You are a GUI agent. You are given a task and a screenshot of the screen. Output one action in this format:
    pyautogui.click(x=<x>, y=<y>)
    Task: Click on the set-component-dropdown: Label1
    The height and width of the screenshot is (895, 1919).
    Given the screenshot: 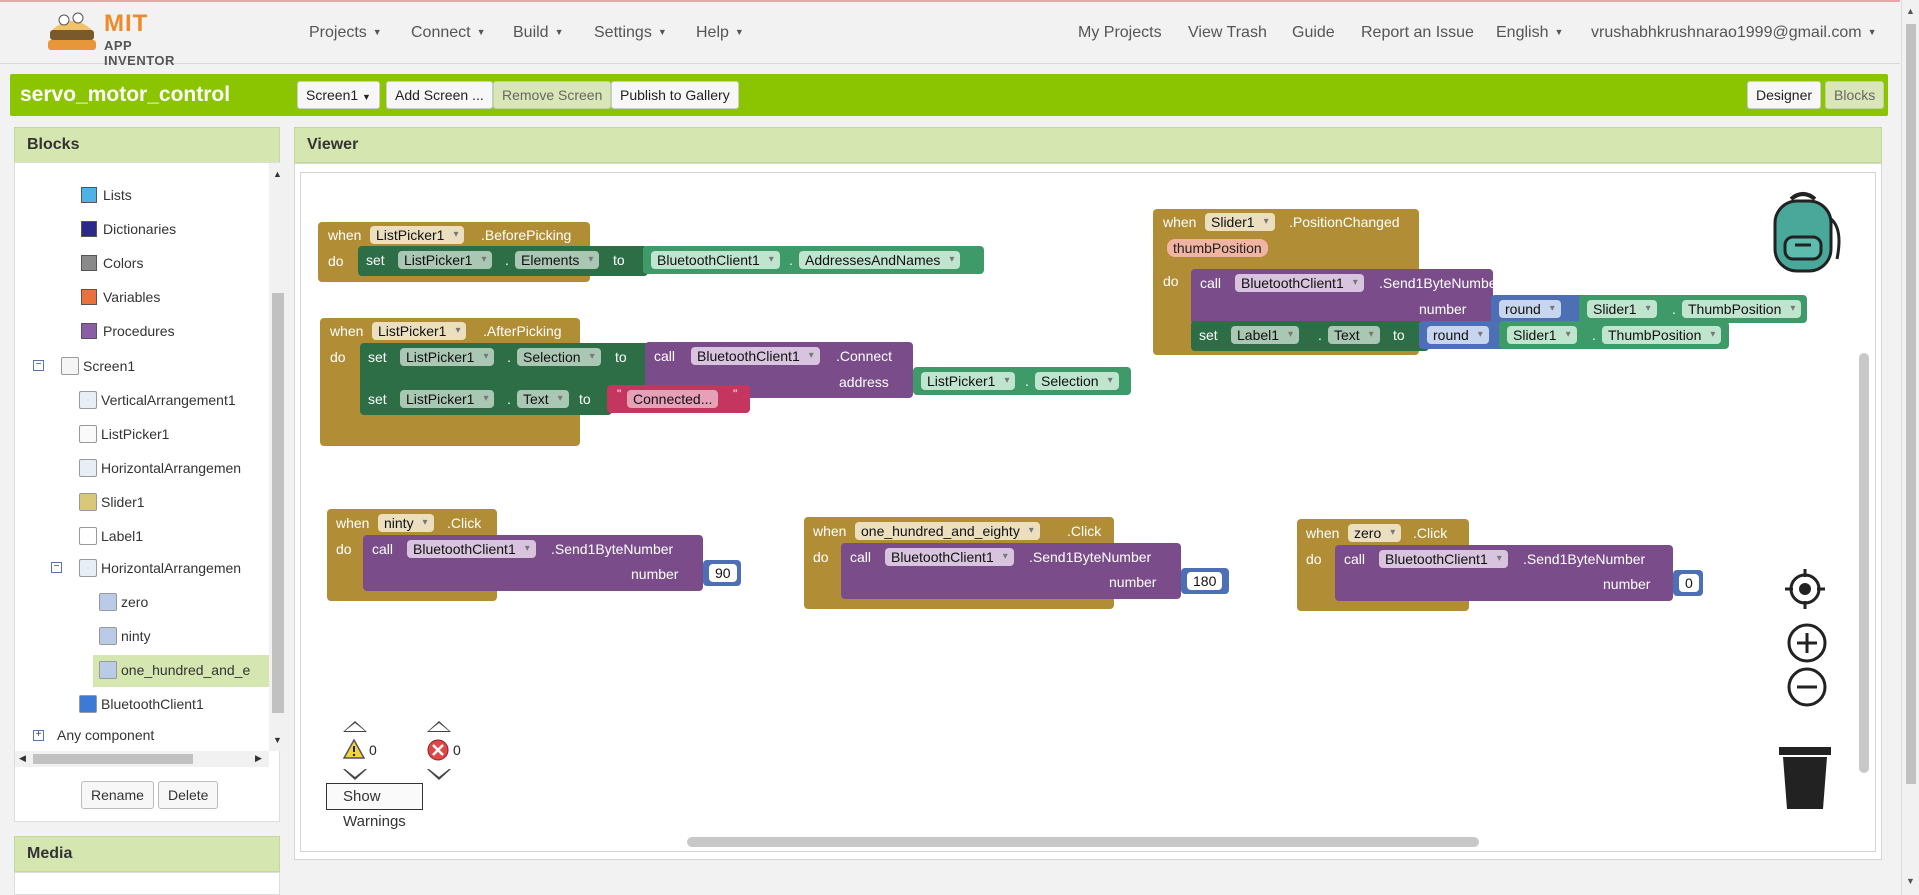 What is the action you would take?
    pyautogui.click(x=1265, y=335)
    